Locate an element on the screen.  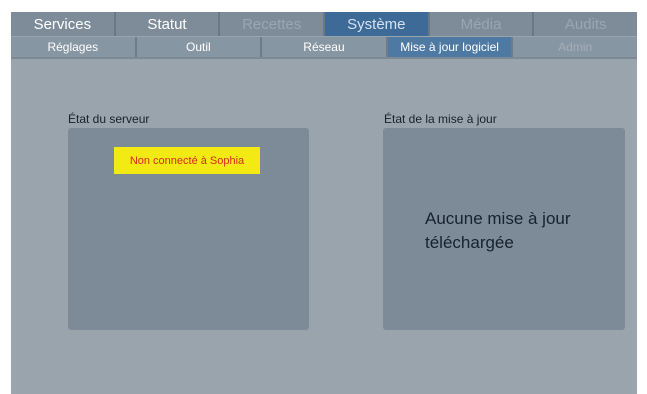
tab-audits: Audits is located at coordinates (585, 24).